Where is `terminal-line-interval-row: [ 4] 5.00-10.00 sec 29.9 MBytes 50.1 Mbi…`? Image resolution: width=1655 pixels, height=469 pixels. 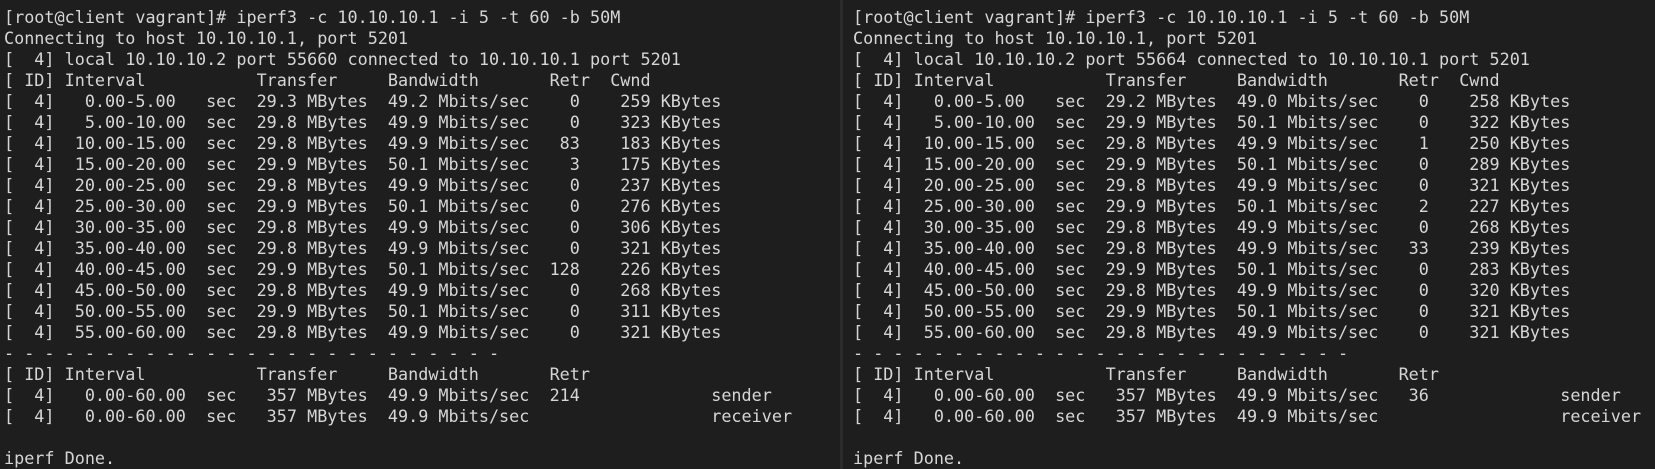 terminal-line-interval-row: [ 4] 5.00-10.00 sec 29.9 MBytes 50.1 Mbi… is located at coordinates (1212, 122).